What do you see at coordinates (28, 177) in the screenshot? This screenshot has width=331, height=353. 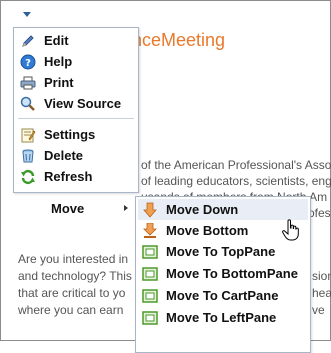 I see `refresh-icon` at bounding box center [28, 177].